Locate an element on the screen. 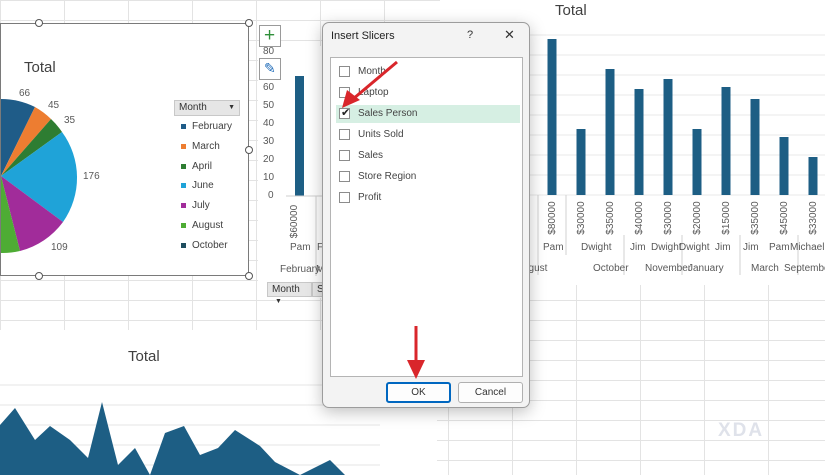 The height and width of the screenshot is (475, 825). legend-item: June is located at coordinates (197, 185).